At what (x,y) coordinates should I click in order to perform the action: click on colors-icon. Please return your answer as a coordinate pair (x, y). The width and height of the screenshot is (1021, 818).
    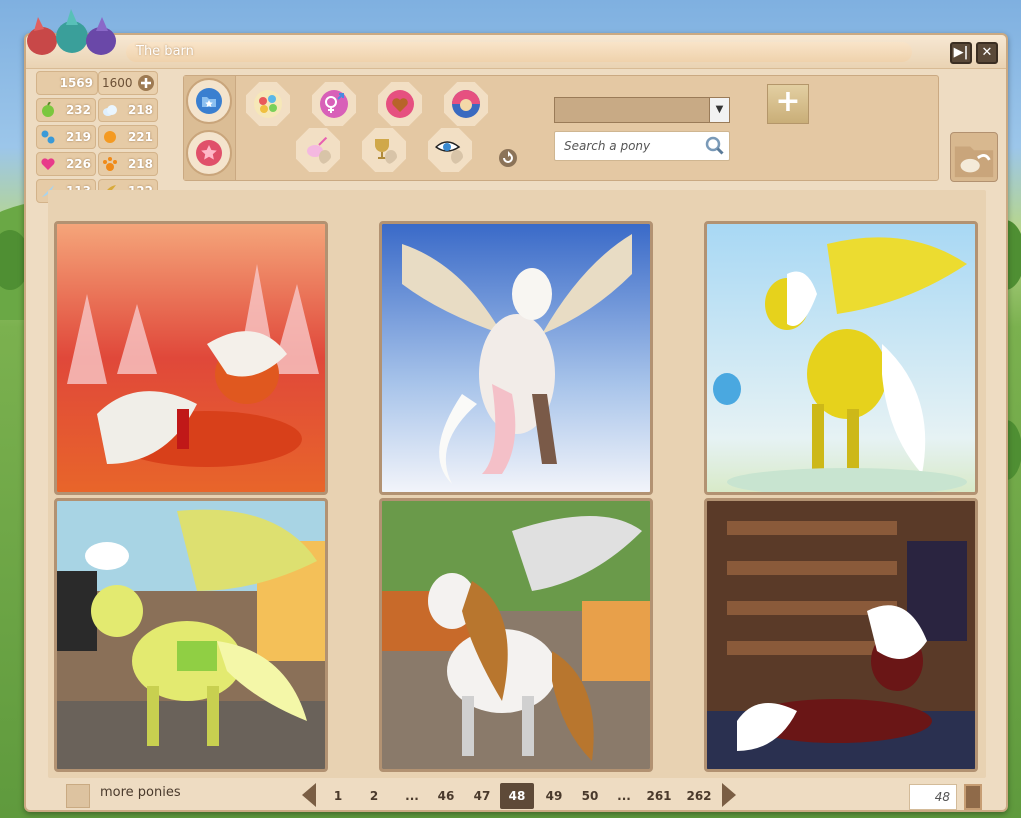
    Looking at the image, I should click on (268, 104).